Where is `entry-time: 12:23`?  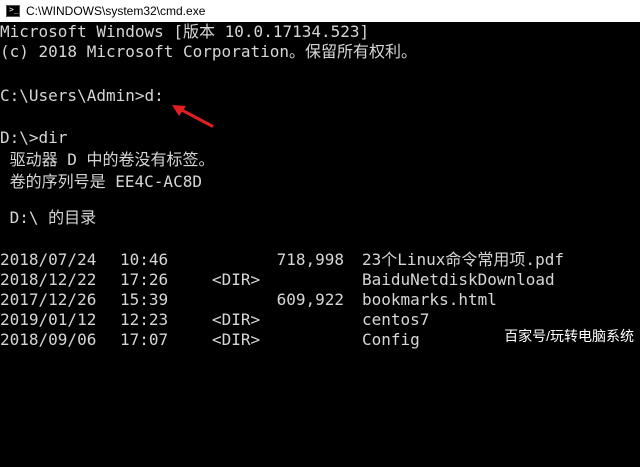 entry-time: 12:23 is located at coordinates (144, 319).